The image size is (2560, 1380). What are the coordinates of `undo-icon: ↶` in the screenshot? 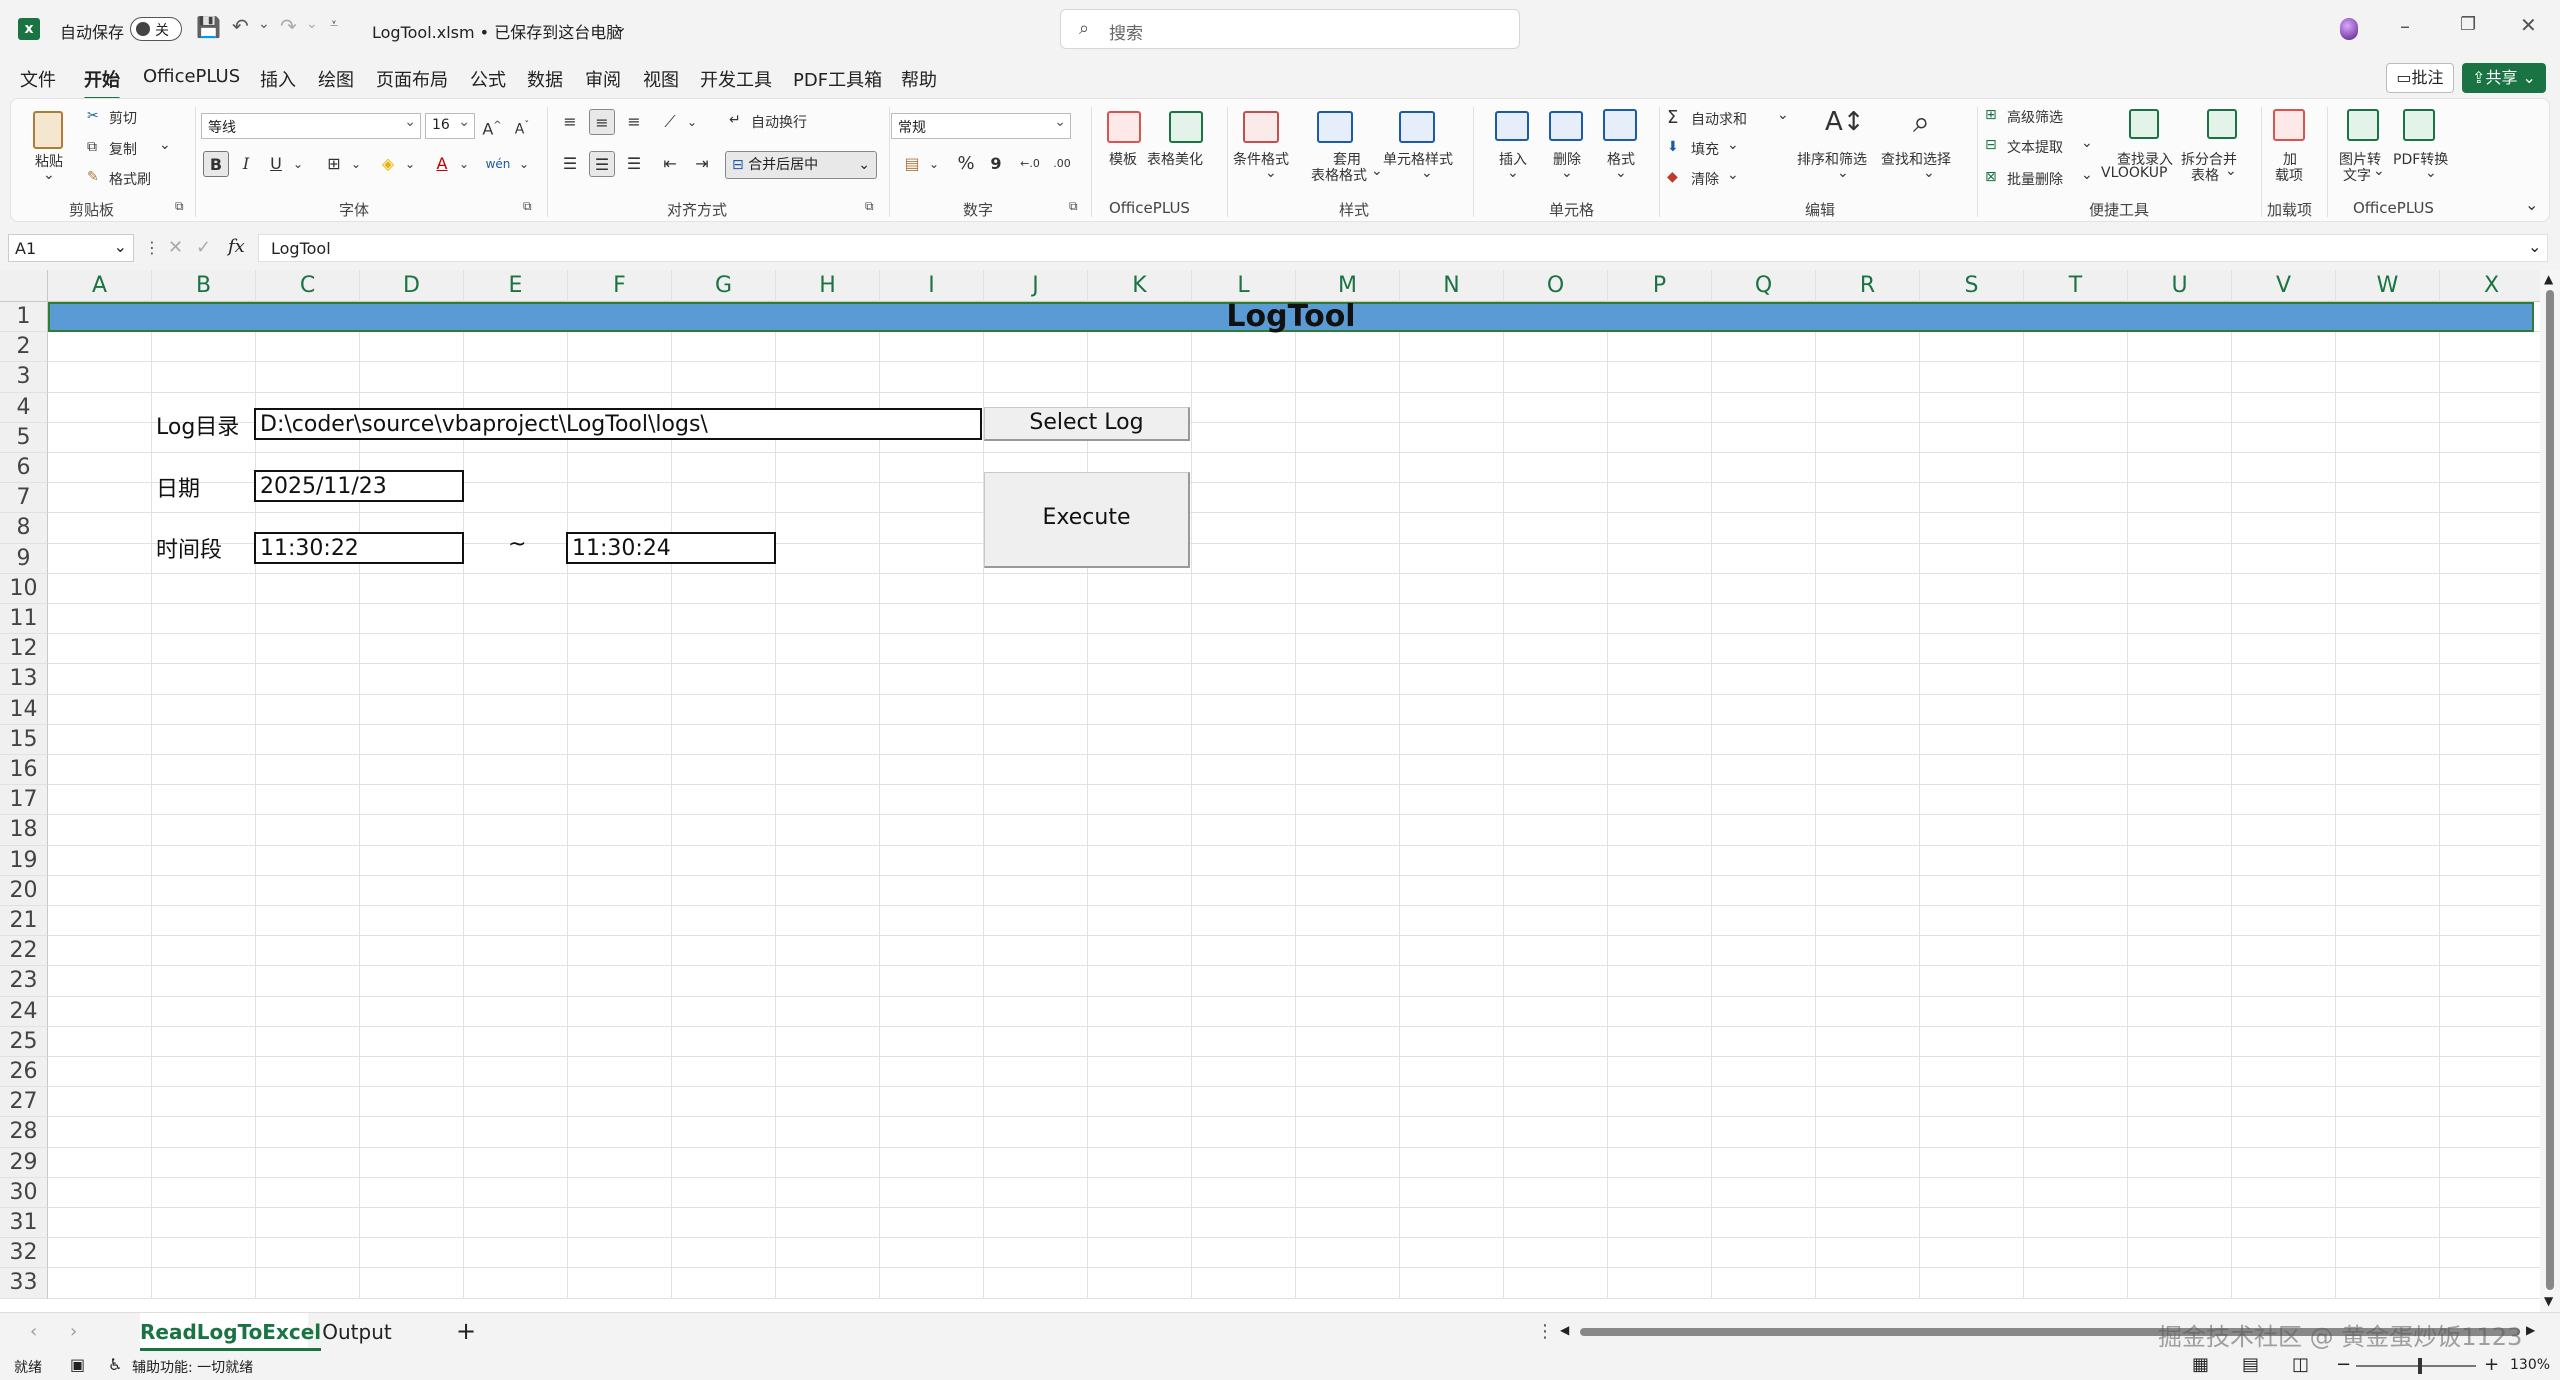 It's located at (240, 26).